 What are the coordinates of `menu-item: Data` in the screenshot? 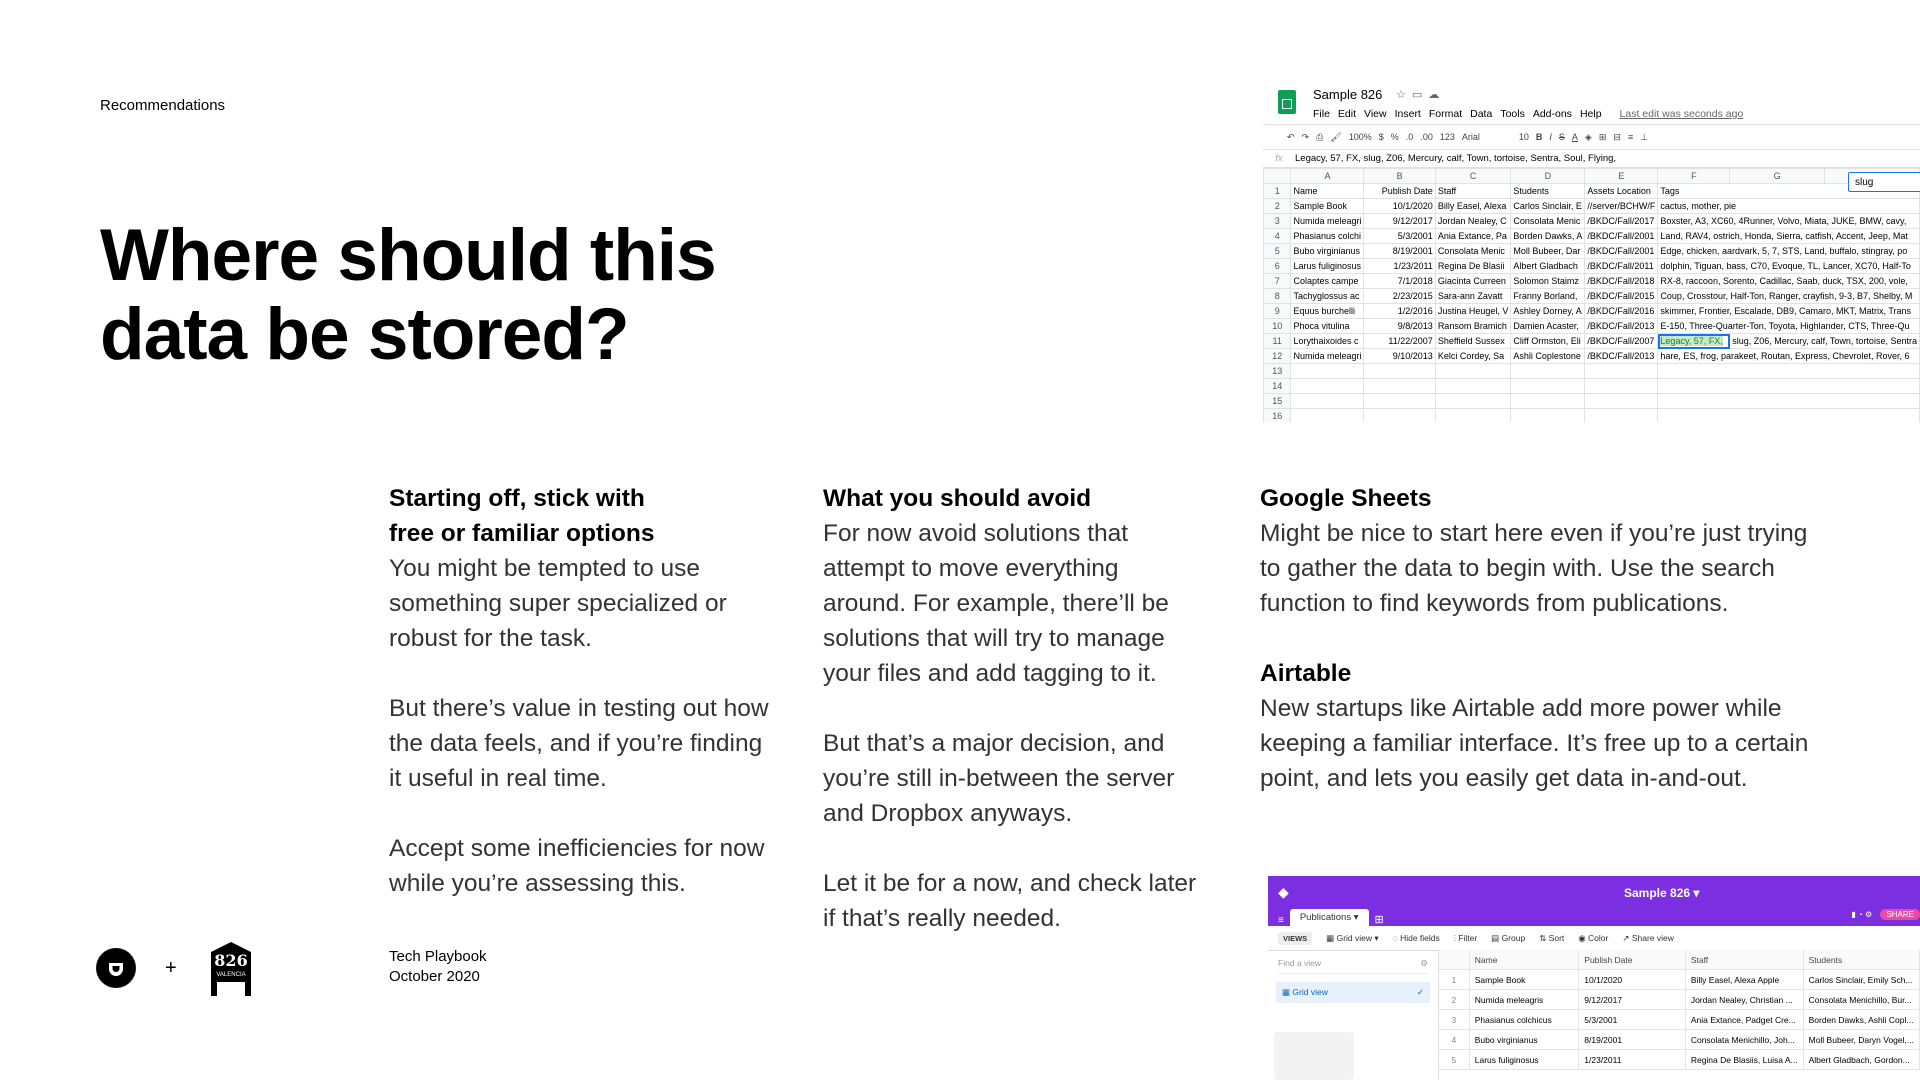 It's located at (1481, 114).